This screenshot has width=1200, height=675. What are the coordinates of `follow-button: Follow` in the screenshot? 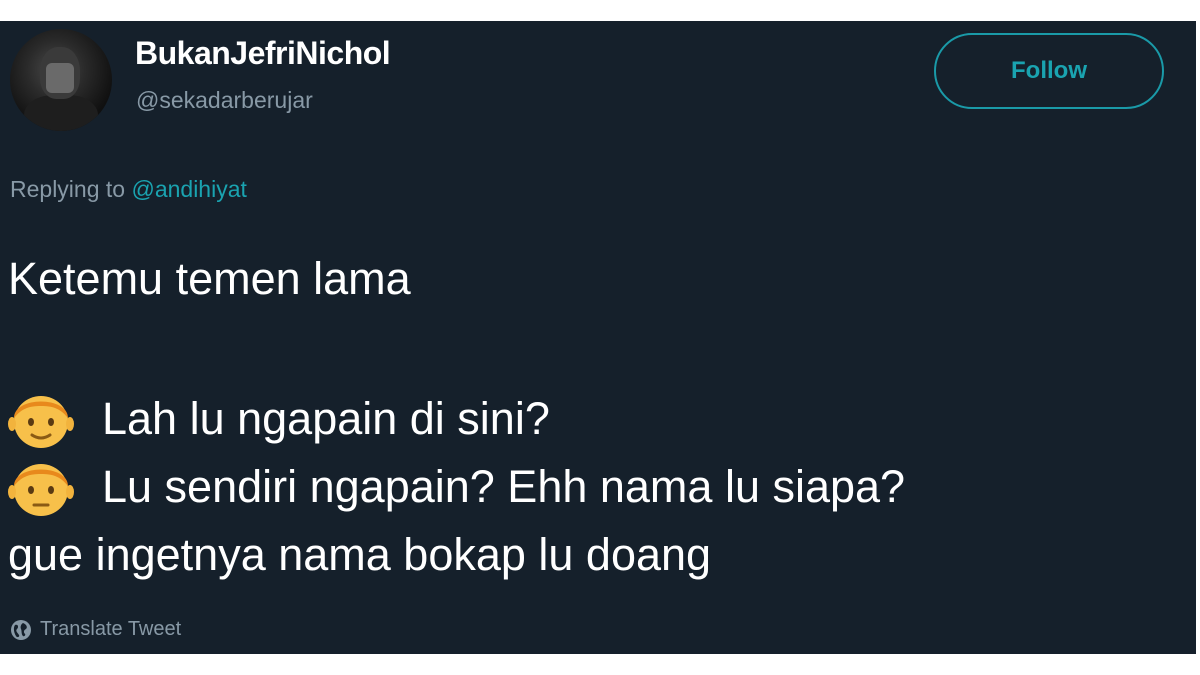 It's located at (1049, 71).